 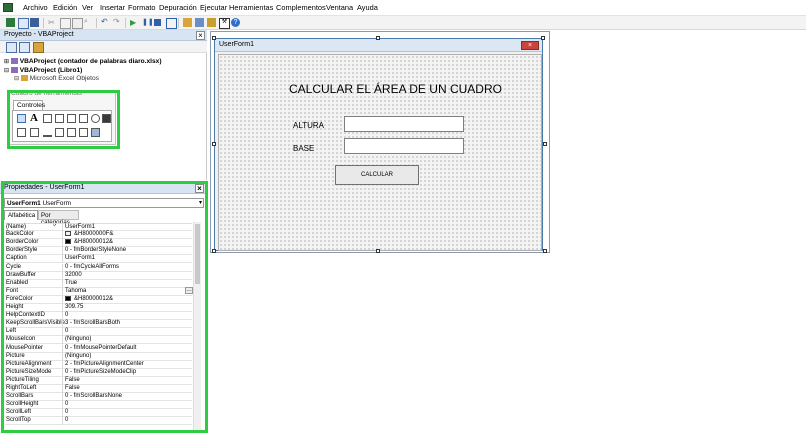 I want to click on project-explorer-toolbar, so click(x=103, y=47).